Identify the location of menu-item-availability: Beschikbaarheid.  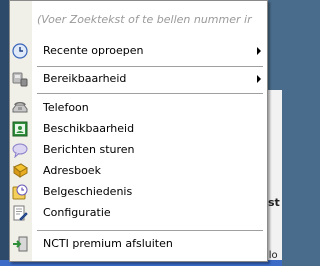
(138, 129).